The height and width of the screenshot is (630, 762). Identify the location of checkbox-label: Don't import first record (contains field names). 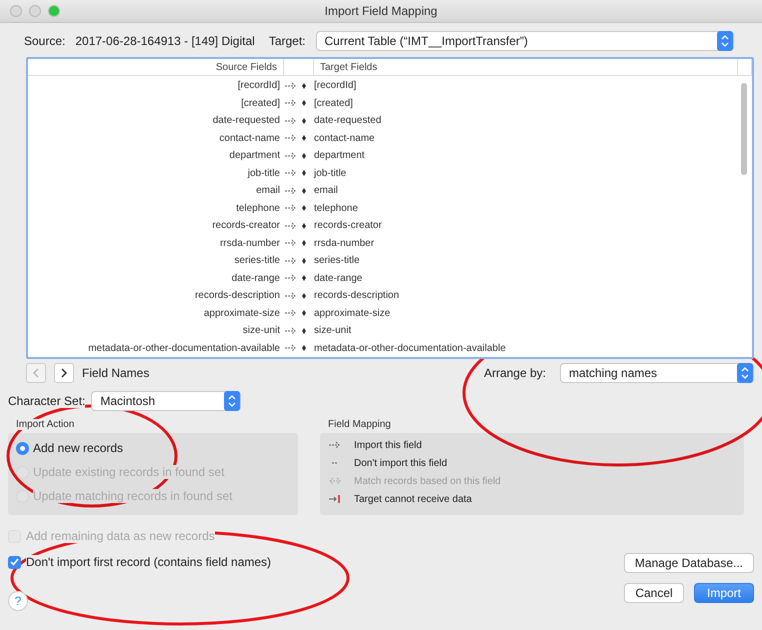
(149, 562).